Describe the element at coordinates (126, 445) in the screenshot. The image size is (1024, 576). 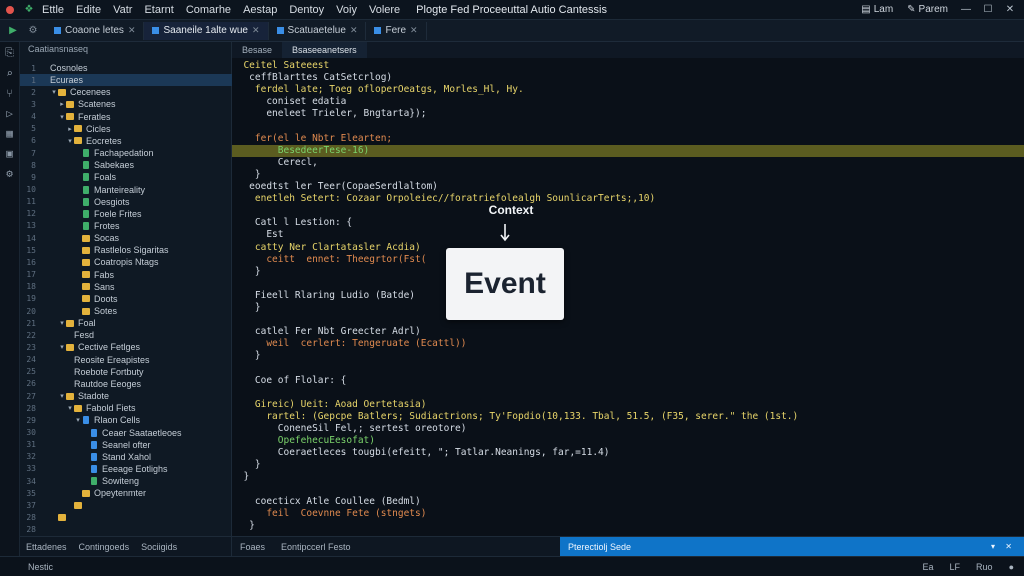
I see `tree-item: 31 Seanel ofter` at that location.